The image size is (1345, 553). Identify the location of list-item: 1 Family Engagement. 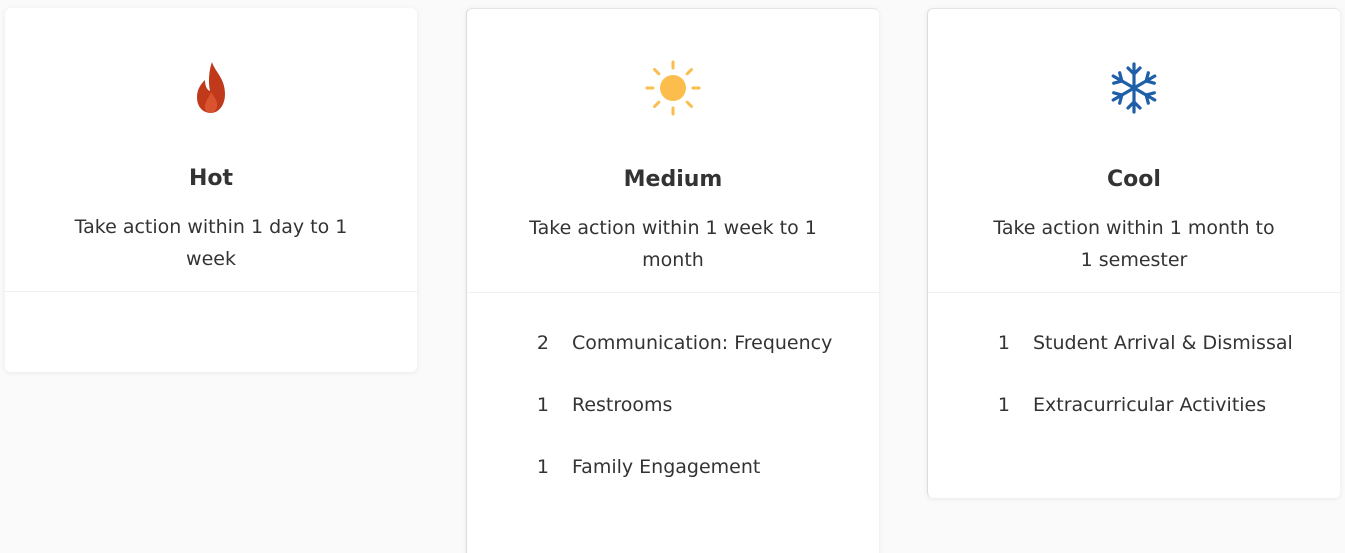
(673, 487).